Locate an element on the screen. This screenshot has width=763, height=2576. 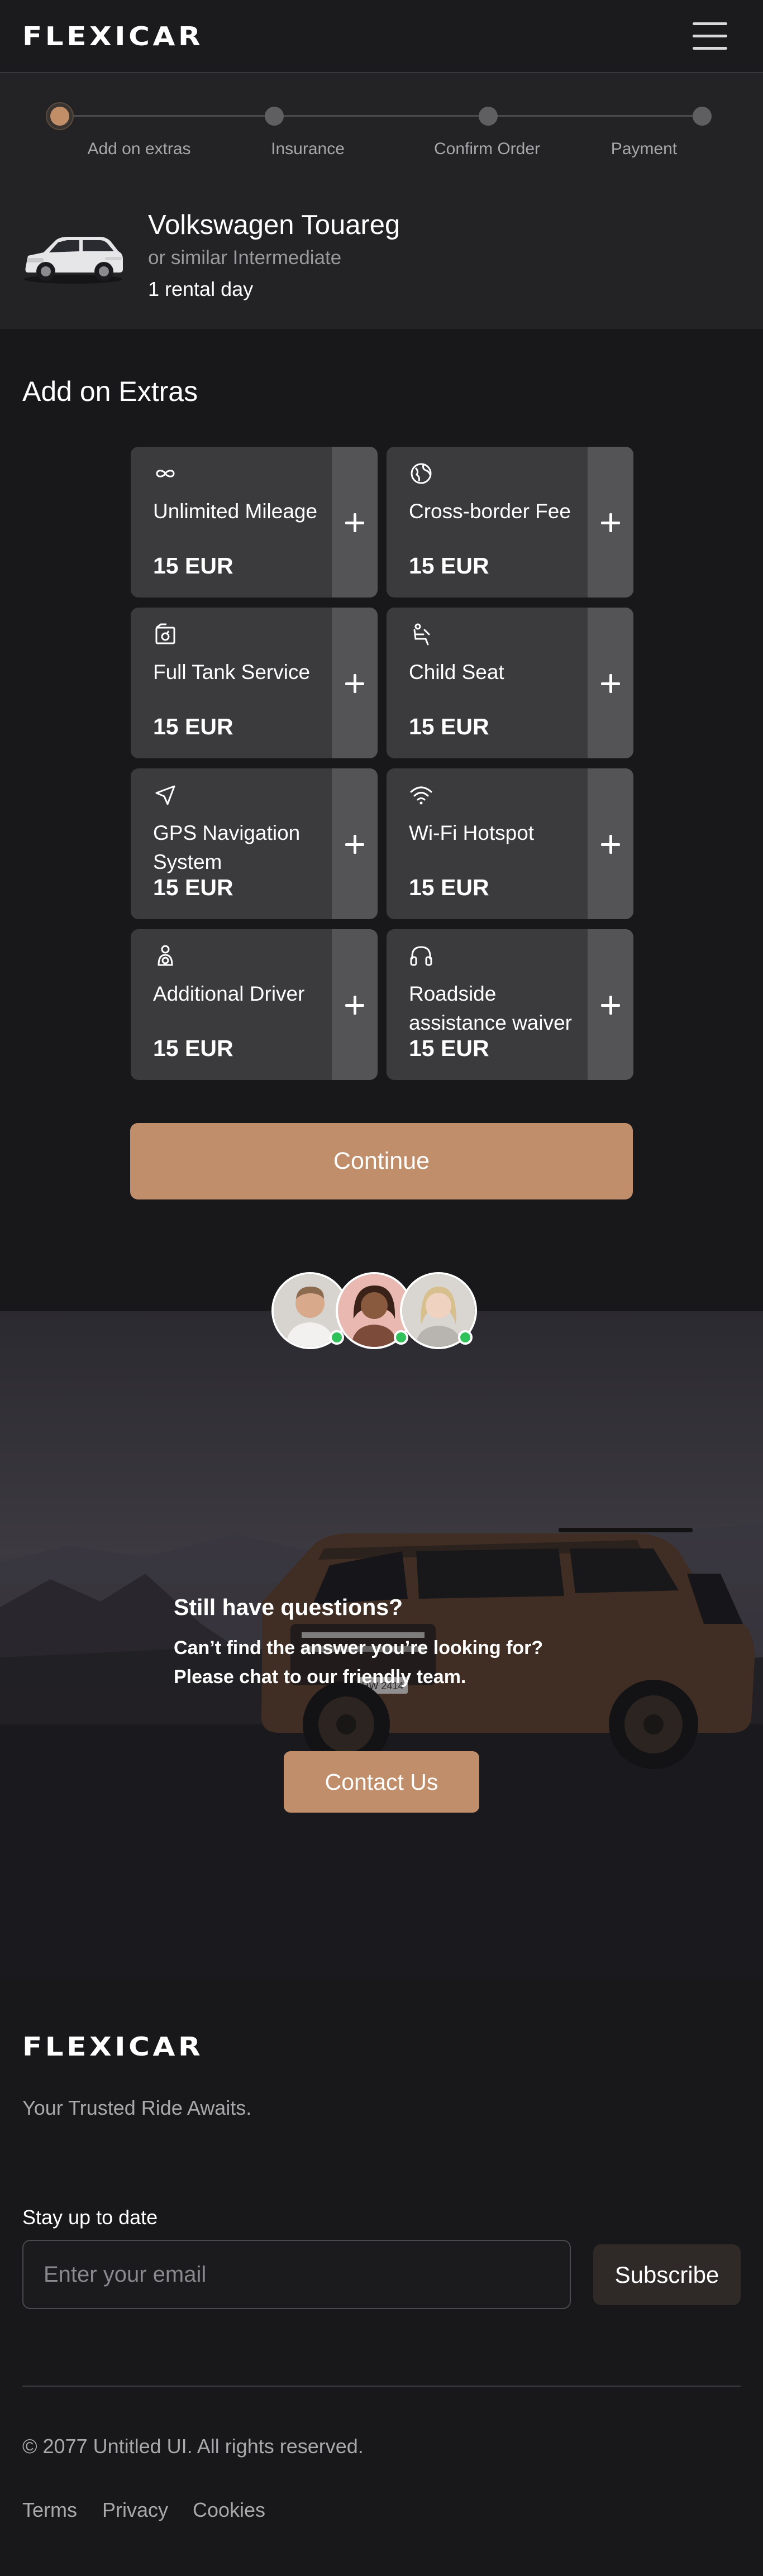
extra-card-additional-driver: Additional Driver 15 EUR is located at coordinates (254, 1004).